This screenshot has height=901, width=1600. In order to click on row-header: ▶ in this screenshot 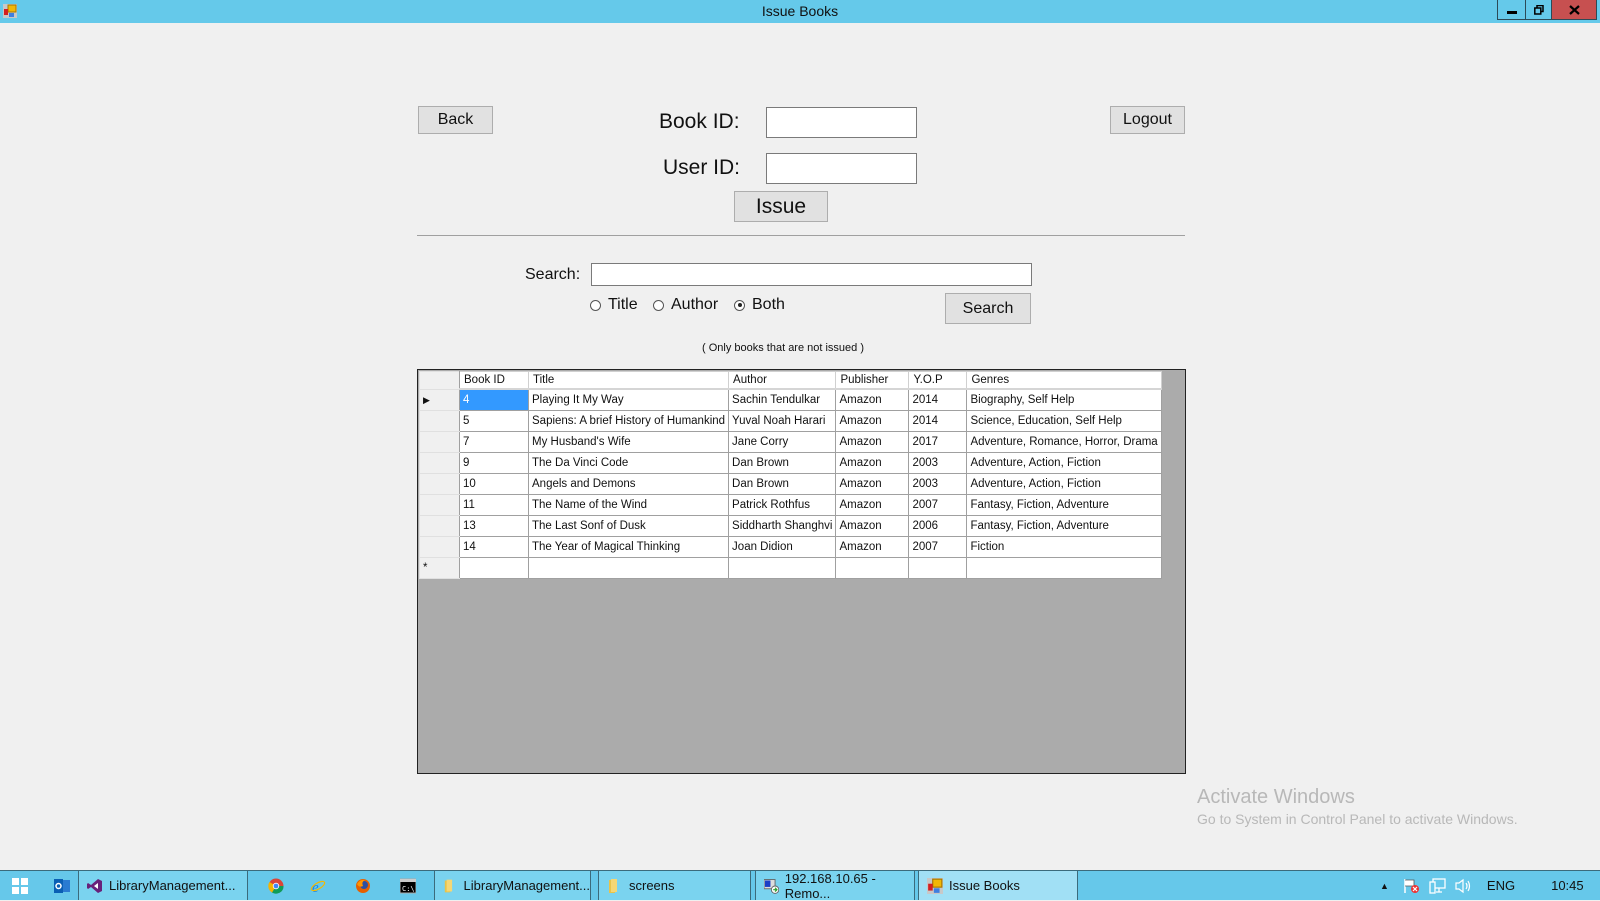, I will do `click(439, 399)`.